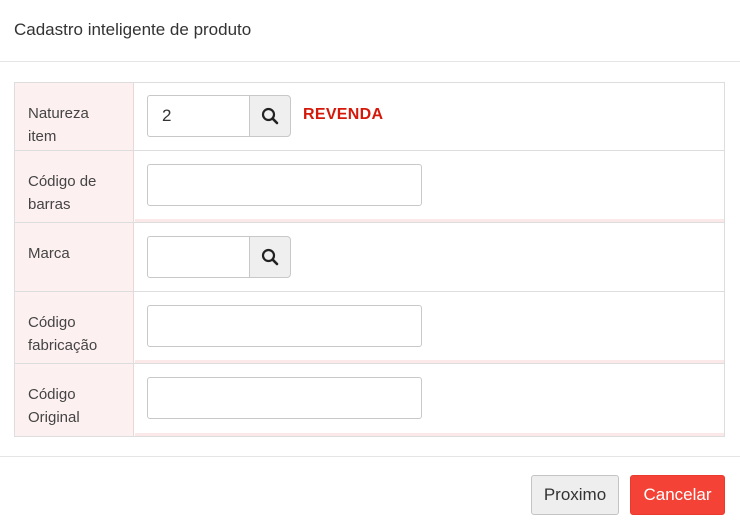 Image resolution: width=740 pixels, height=530 pixels. I want to click on codigo-original-input, so click(284, 398).